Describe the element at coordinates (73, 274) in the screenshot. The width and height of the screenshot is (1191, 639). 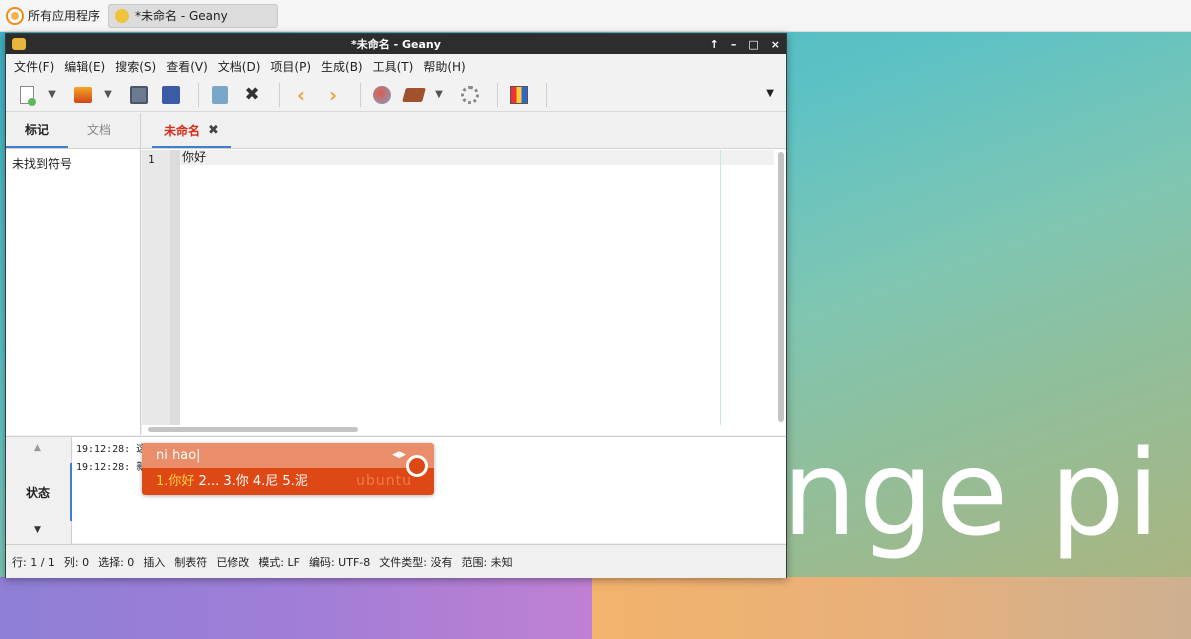
I see `sidebar: 标记 文档 未找到符号` at that location.